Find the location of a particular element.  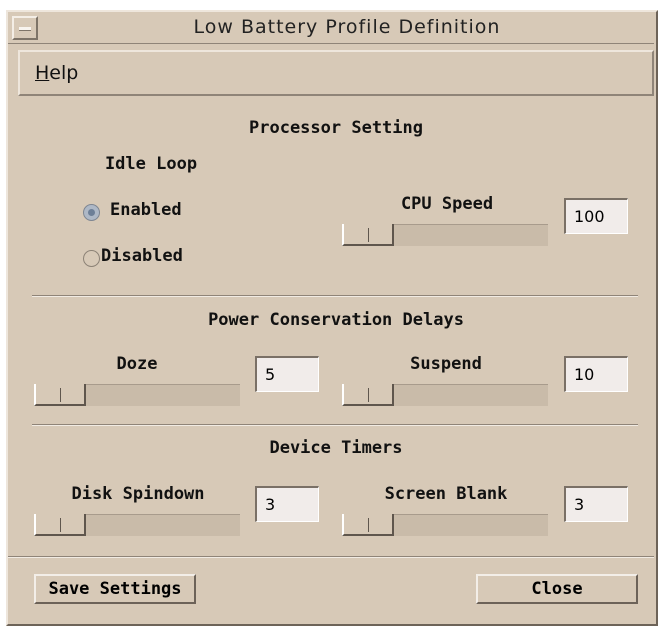

enabled-label: Enabled is located at coordinates (146, 210).